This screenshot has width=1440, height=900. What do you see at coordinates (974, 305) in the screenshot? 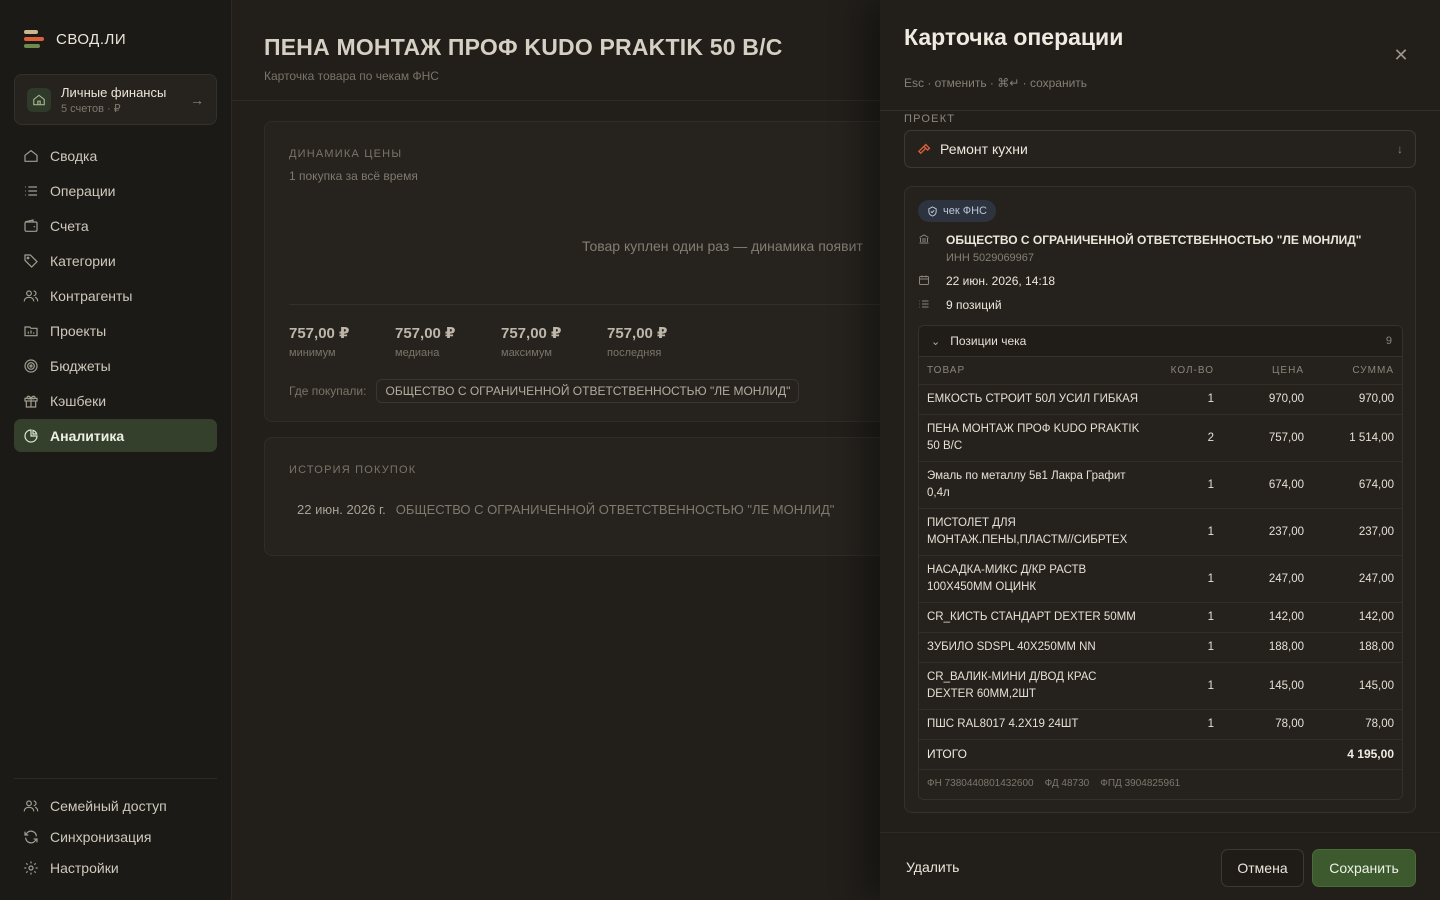
I see `positions-count: 9 позиций` at bounding box center [974, 305].